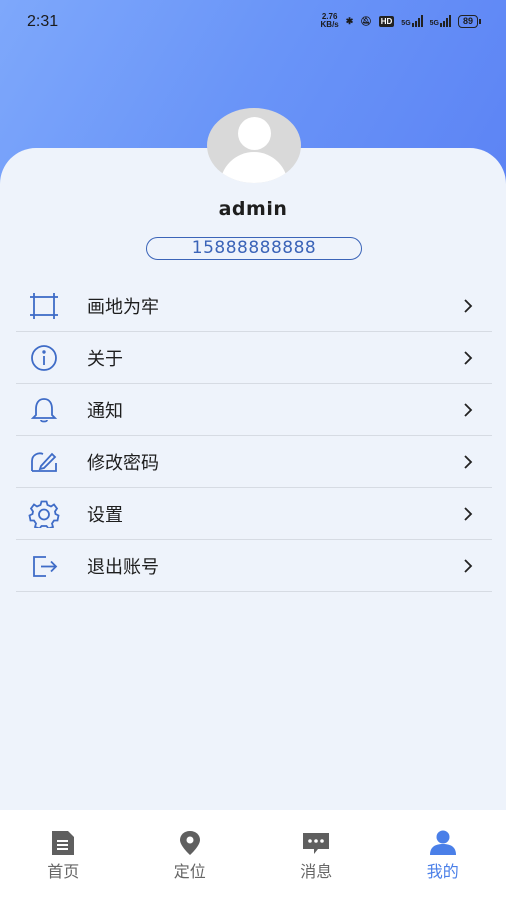  Describe the element at coordinates (329, 20) in the screenshot. I see `network-speed: 2.76 KB/s` at that location.